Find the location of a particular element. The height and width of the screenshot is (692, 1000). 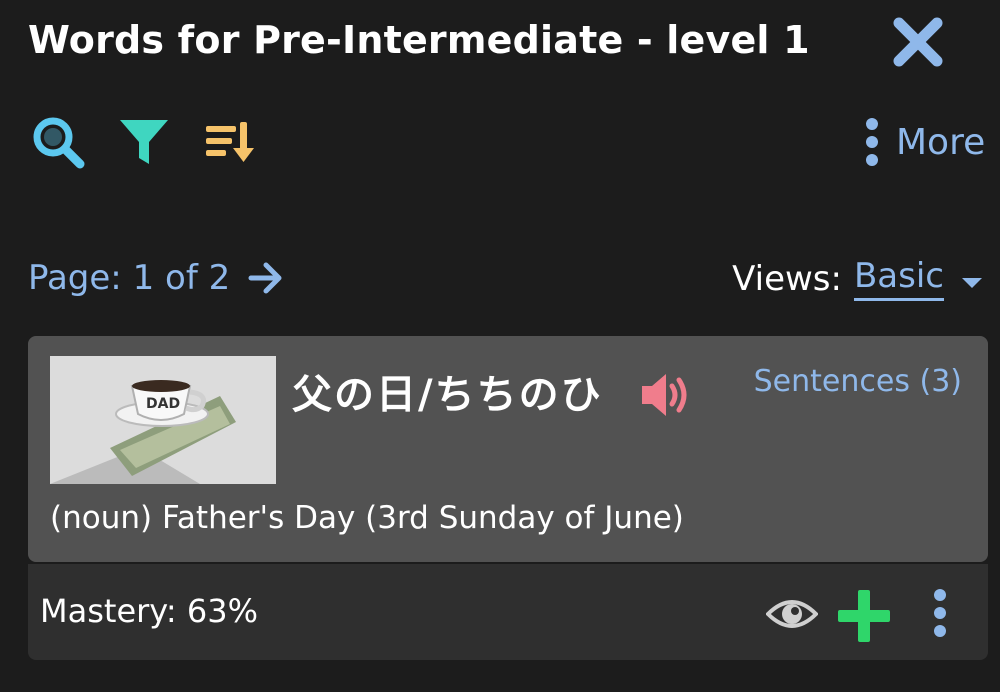

view-button is located at coordinates (792, 616).